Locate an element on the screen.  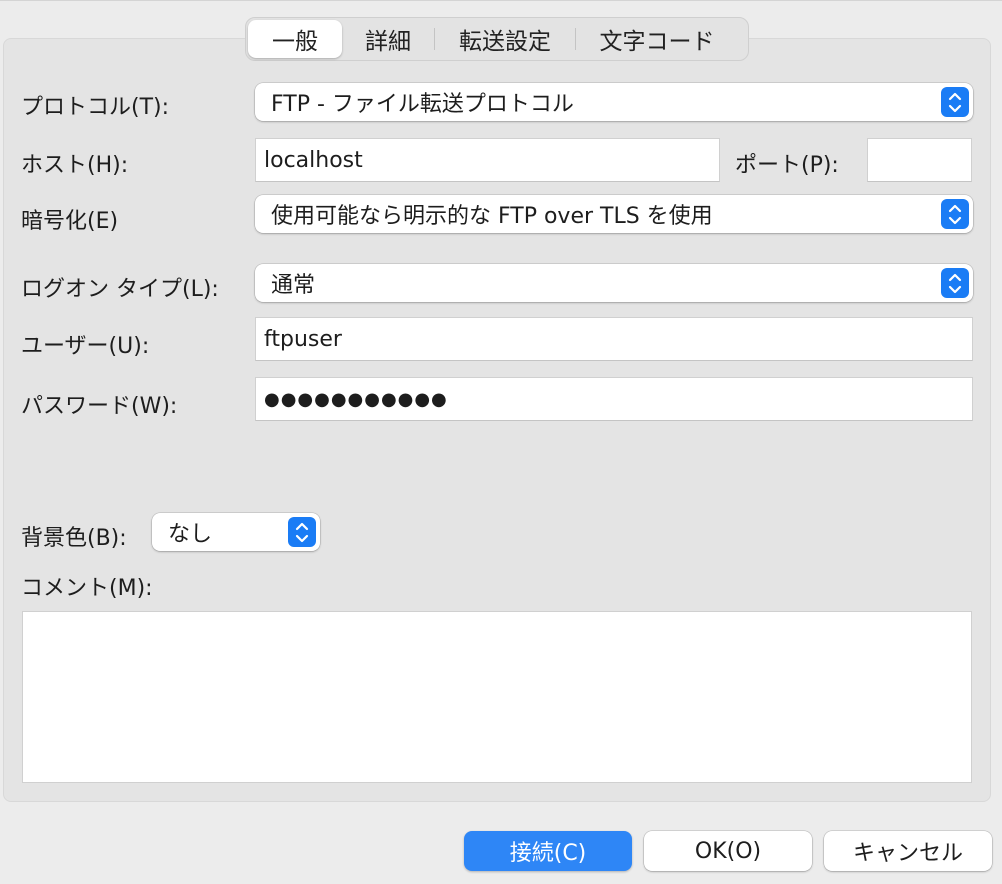
ok-button: OK(O) is located at coordinates (728, 851).